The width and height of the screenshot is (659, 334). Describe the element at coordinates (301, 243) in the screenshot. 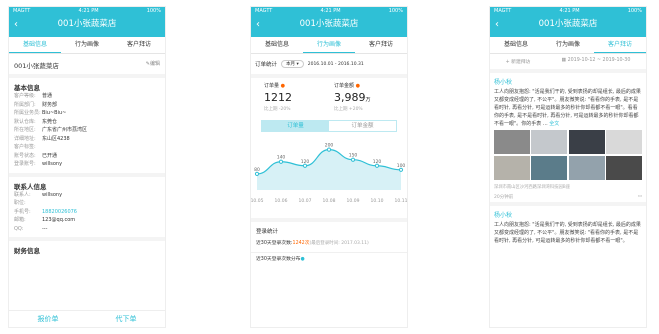

I see `login1-value: 1242次` at that location.